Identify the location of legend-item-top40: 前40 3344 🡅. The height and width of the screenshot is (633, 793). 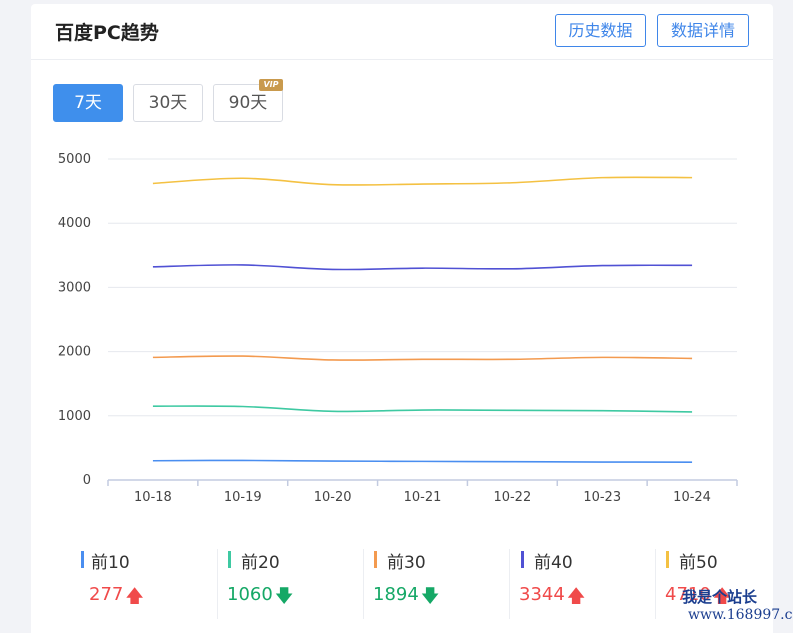
(582, 582).